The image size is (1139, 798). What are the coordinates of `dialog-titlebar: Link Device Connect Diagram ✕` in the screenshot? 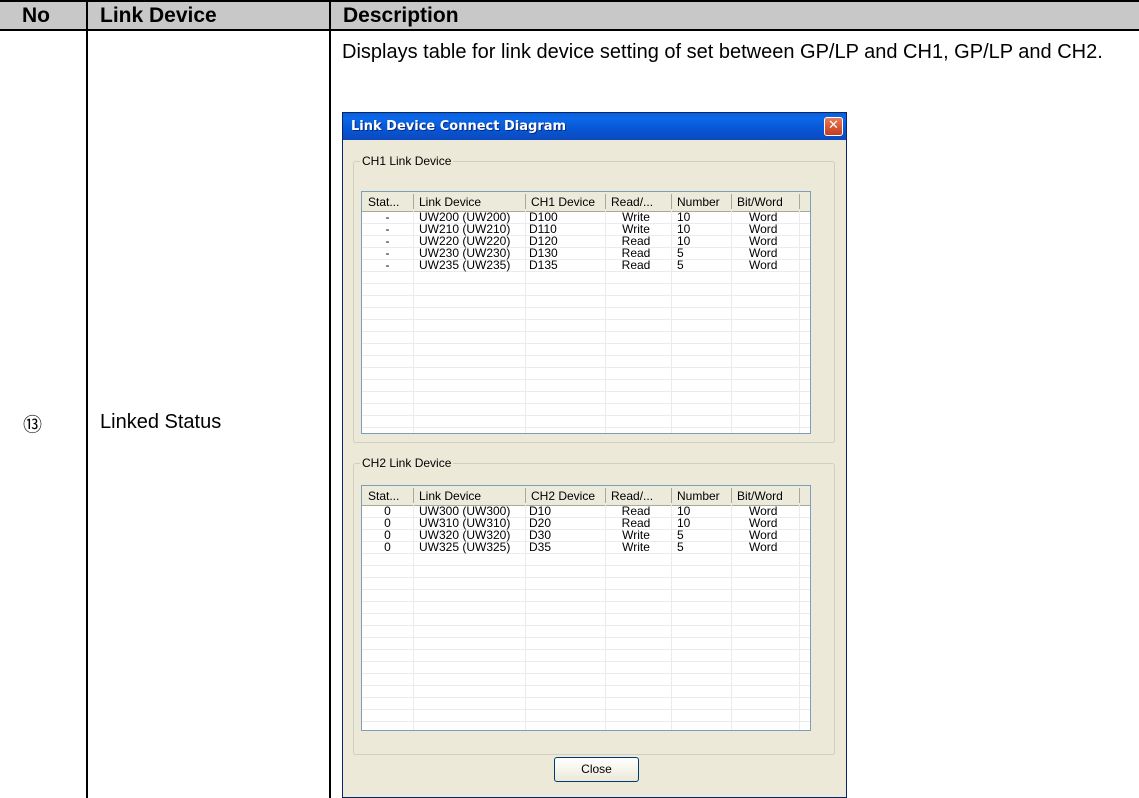 It's located at (594, 126).